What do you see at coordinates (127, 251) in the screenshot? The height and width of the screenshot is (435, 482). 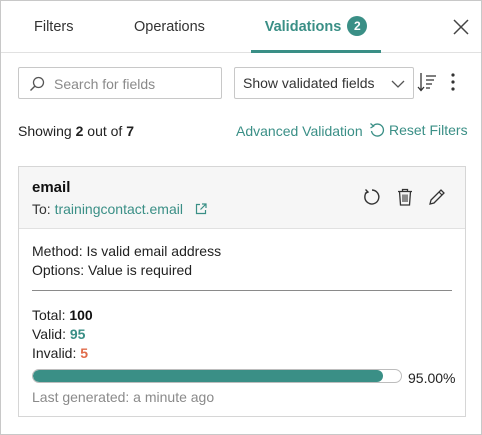 I see `validation-method: Method: Is valid email address` at bounding box center [127, 251].